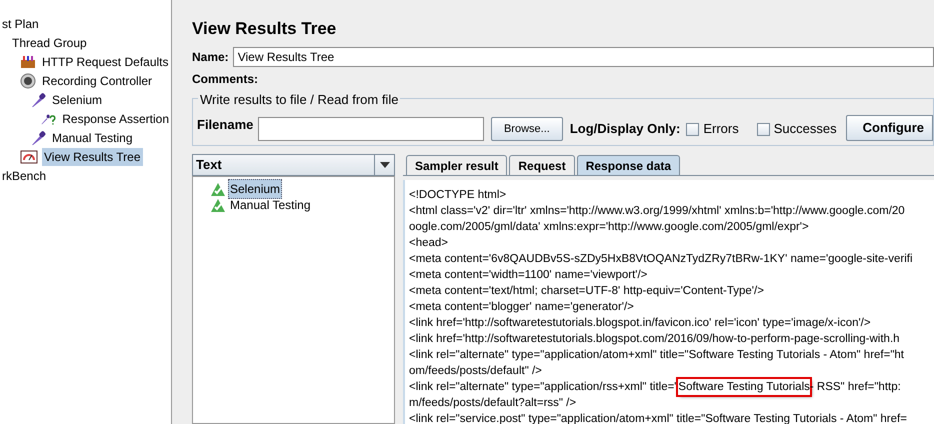  I want to click on comments-label: Comments:, so click(226, 79).